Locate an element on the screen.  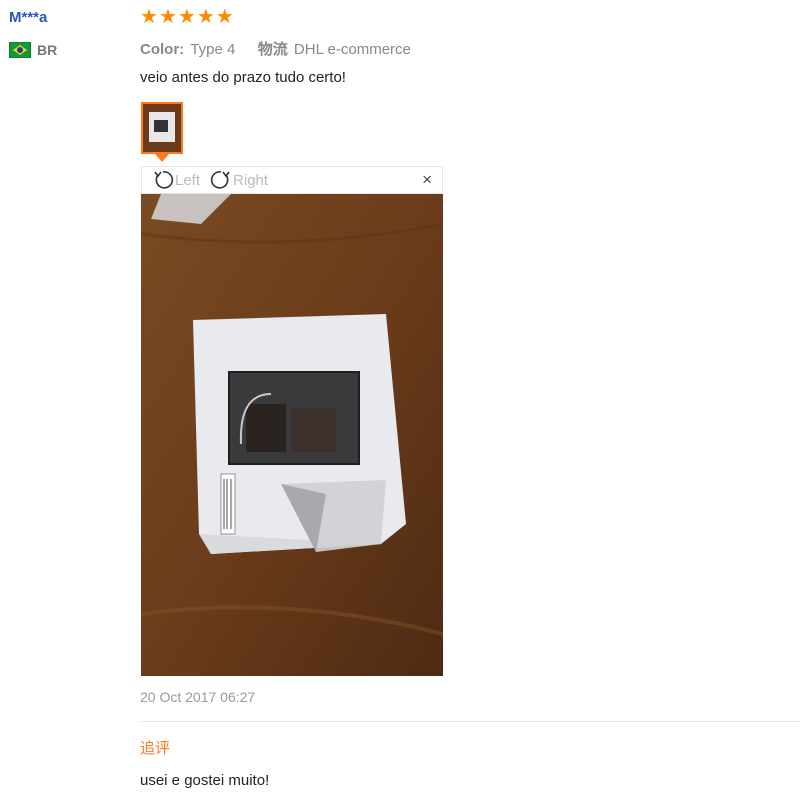
close-viewer-button: × is located at coordinates (427, 180).